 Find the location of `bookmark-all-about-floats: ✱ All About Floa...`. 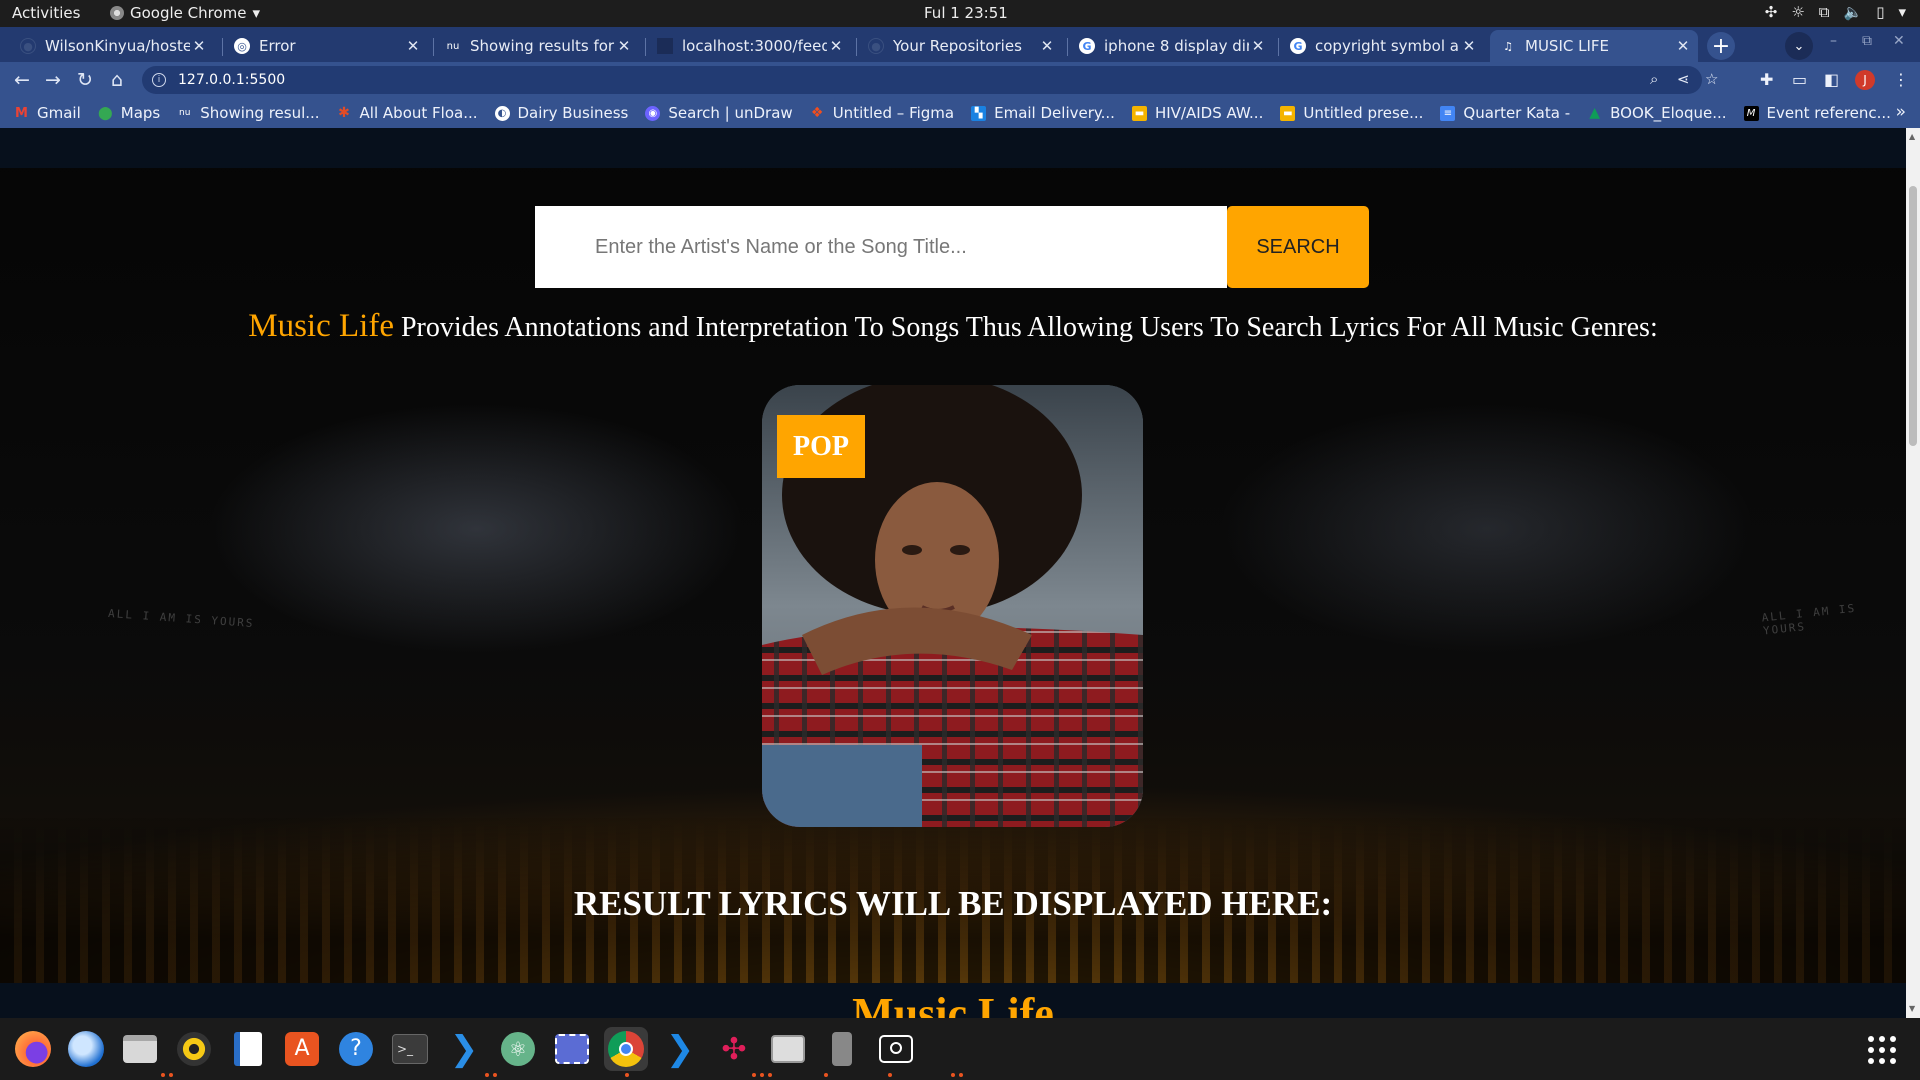

bookmark-all-about-floats: ✱ All About Floa... is located at coordinates (407, 113).